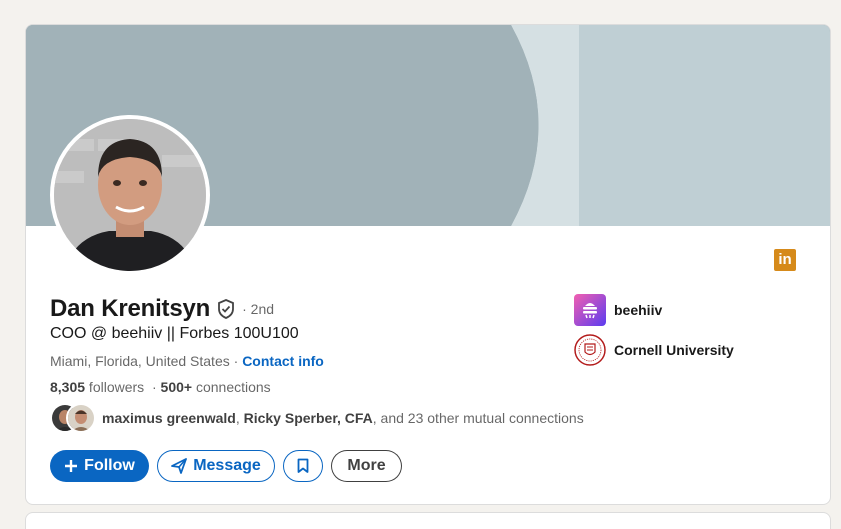 The image size is (841, 529). What do you see at coordinates (428, 520) in the screenshot?
I see `next-section-card` at bounding box center [428, 520].